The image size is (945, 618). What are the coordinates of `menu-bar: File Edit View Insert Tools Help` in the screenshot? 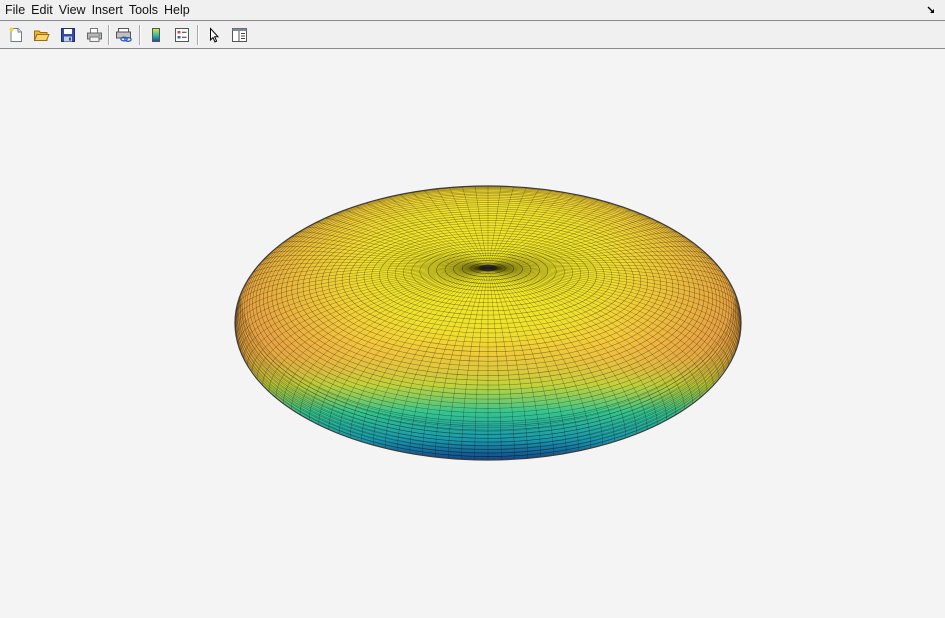 It's located at (472, 10).